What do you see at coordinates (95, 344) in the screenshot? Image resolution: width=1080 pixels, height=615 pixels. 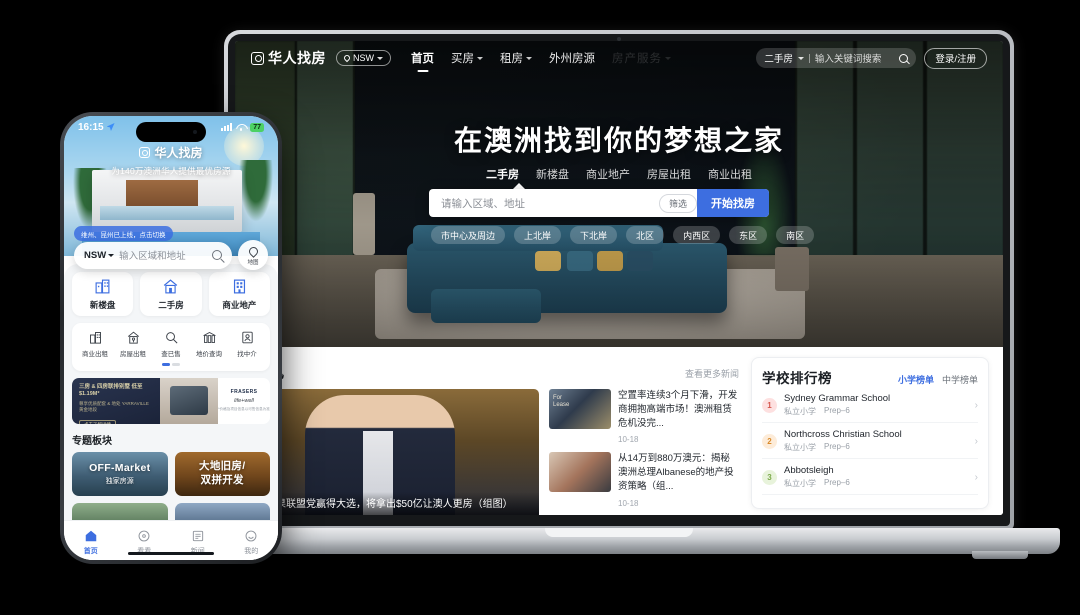 I see `quick-link-commercial-rent: 商业出租` at bounding box center [95, 344].